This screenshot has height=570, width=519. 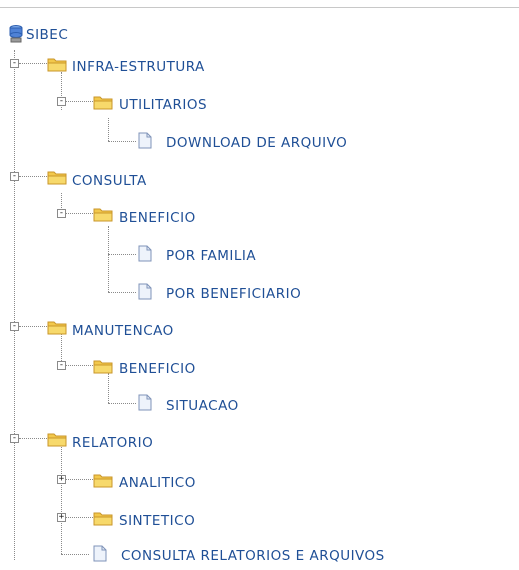 What do you see at coordinates (138, 67) in the screenshot?
I see `tree-item-infra-estrutura: INFRA-ESTRUTURA` at bounding box center [138, 67].